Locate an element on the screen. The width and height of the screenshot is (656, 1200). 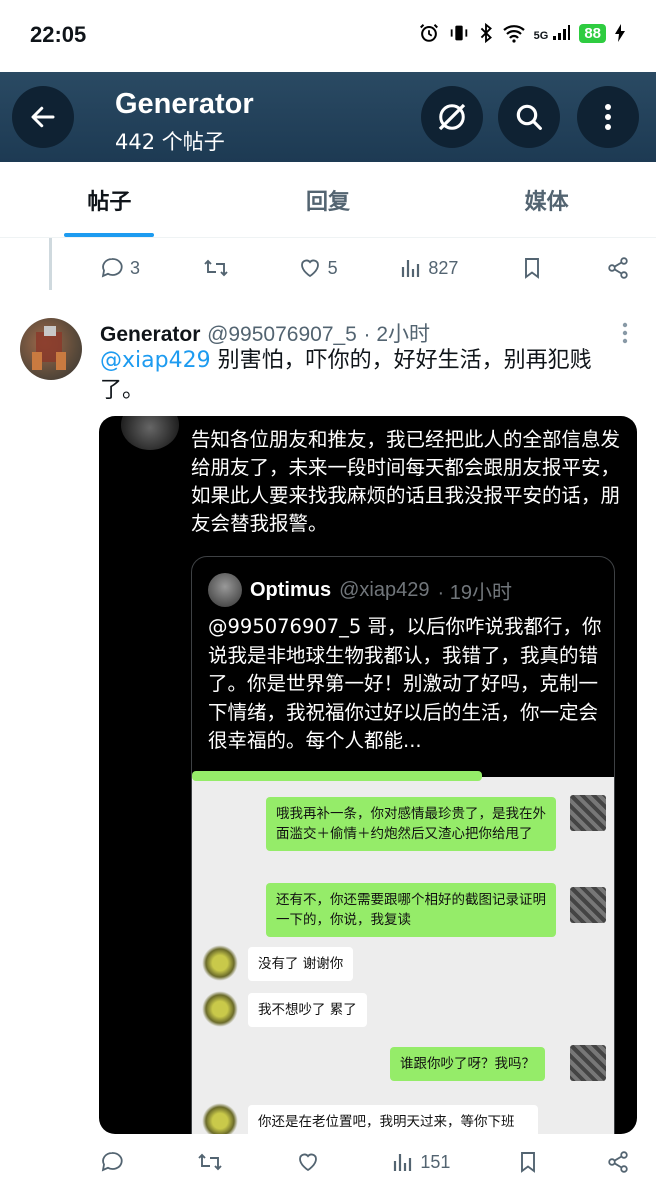
prev-post-action-bar: 3 5 827 is located at coordinates (365, 268).